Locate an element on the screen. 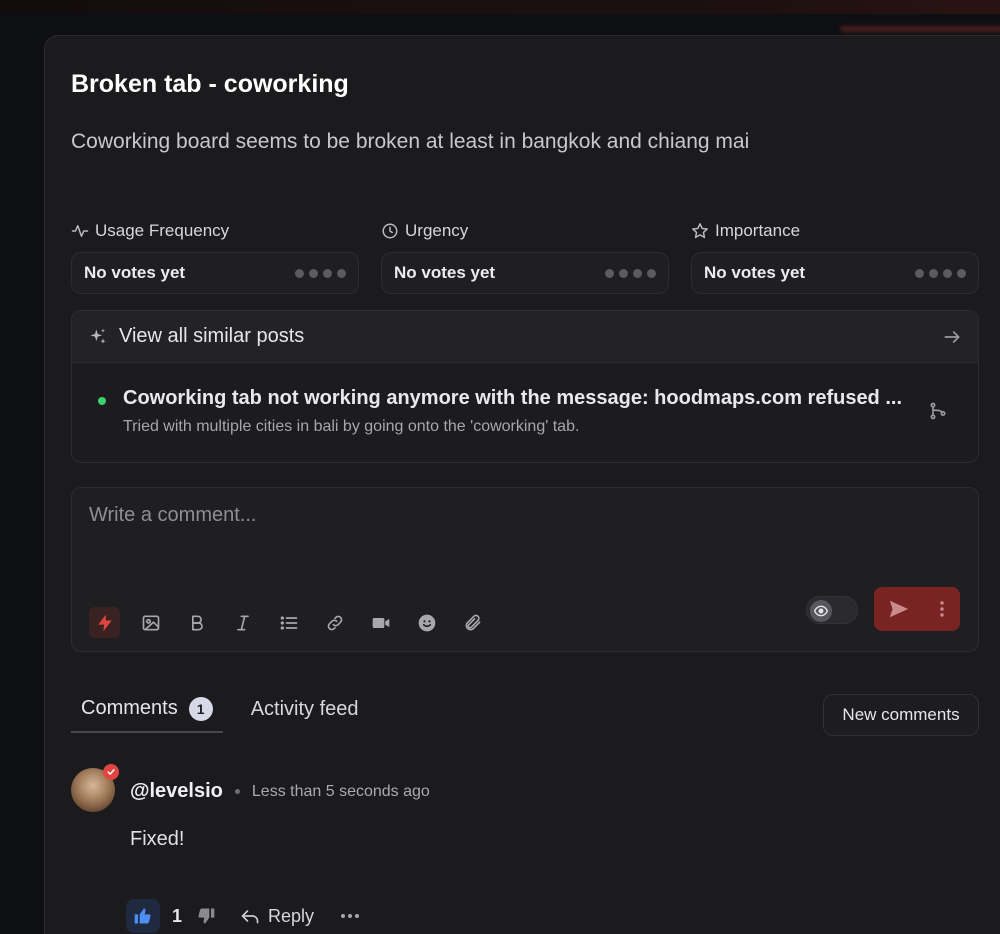 This screenshot has height=934, width=1000. list-icon is located at coordinates (288, 622).